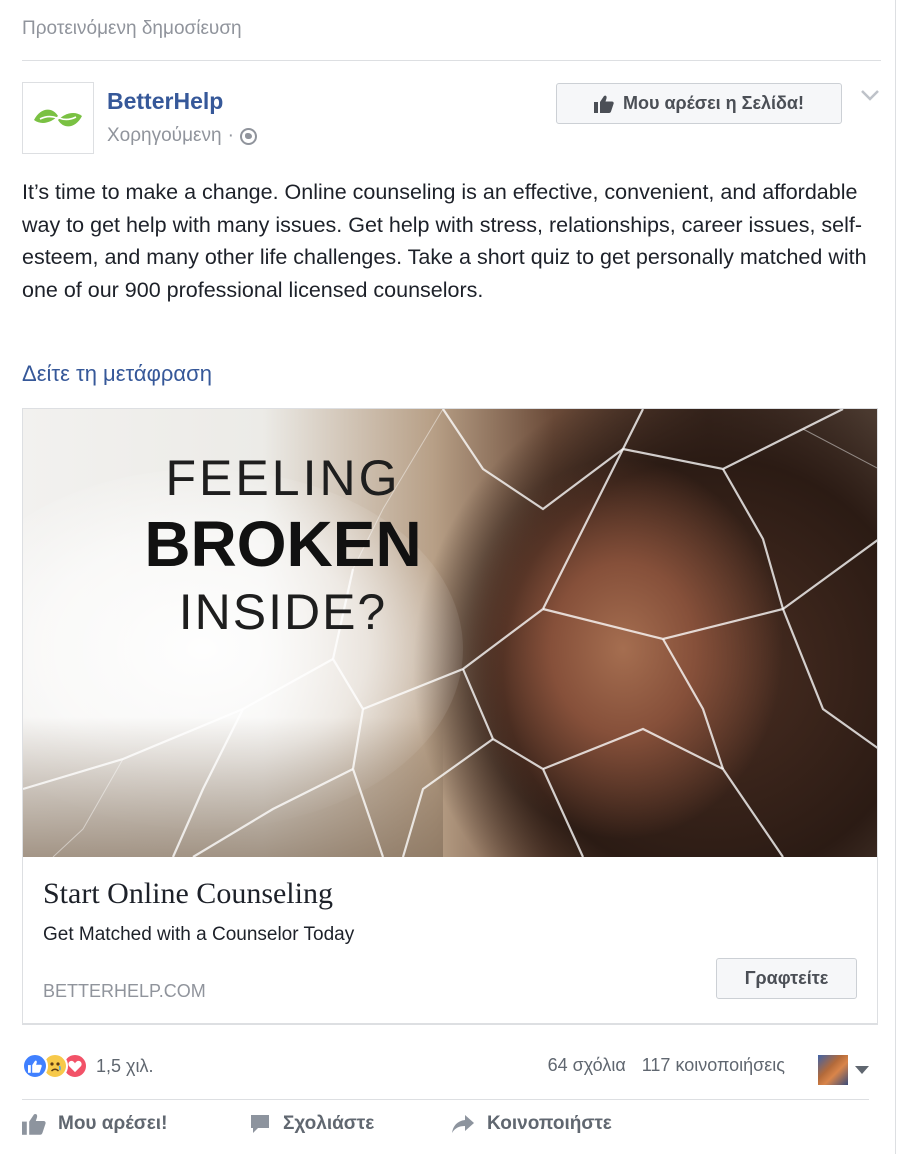  Describe the element at coordinates (199, 934) in the screenshot. I see `ad-subtitle: Get Matched with a Counselor Today` at that location.